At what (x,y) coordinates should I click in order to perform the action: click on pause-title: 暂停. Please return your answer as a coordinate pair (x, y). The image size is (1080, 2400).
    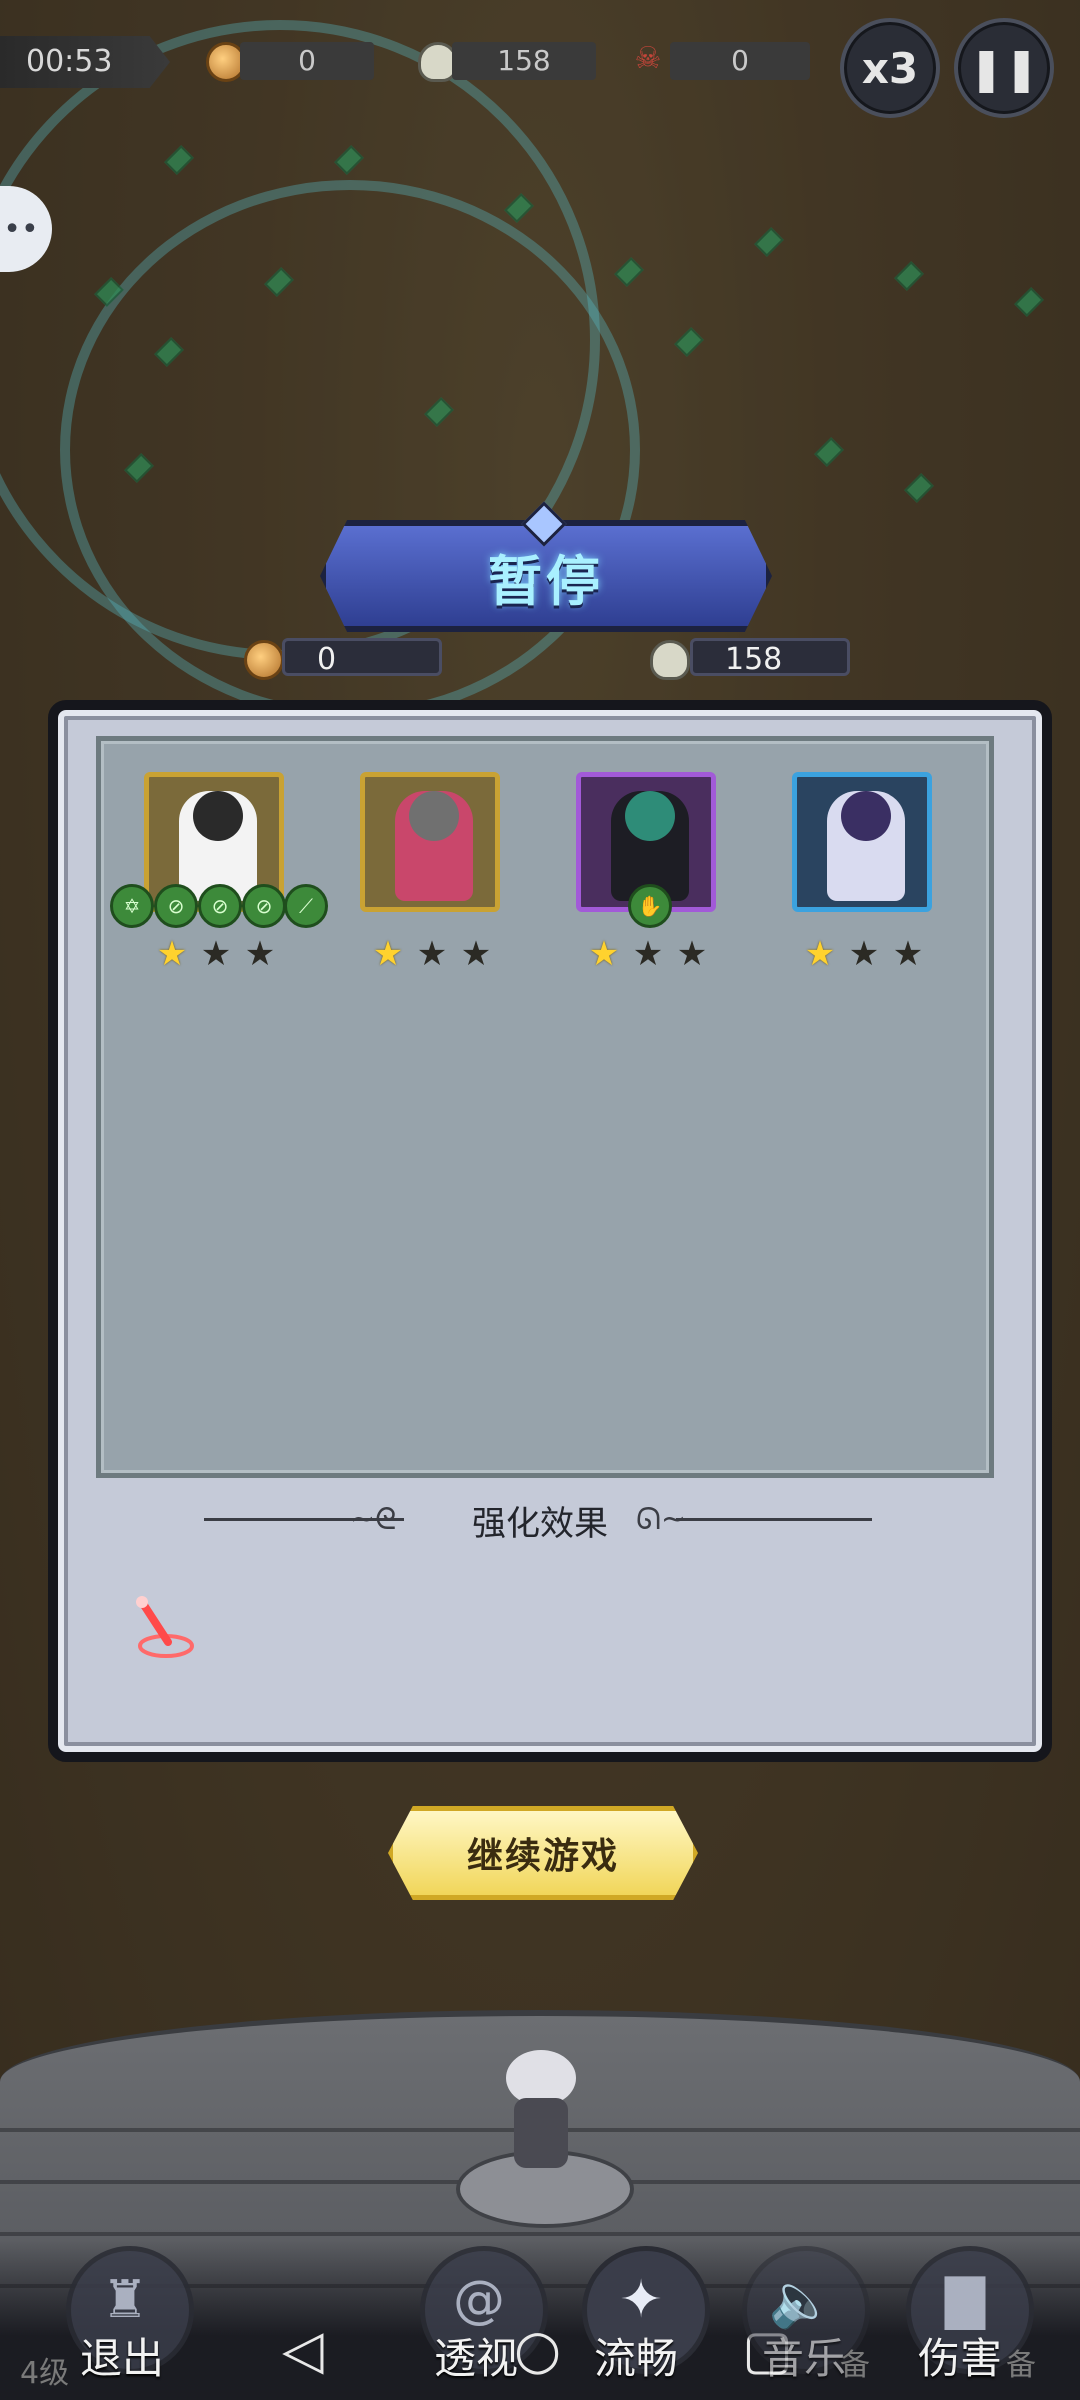
    Looking at the image, I should click on (546, 581).